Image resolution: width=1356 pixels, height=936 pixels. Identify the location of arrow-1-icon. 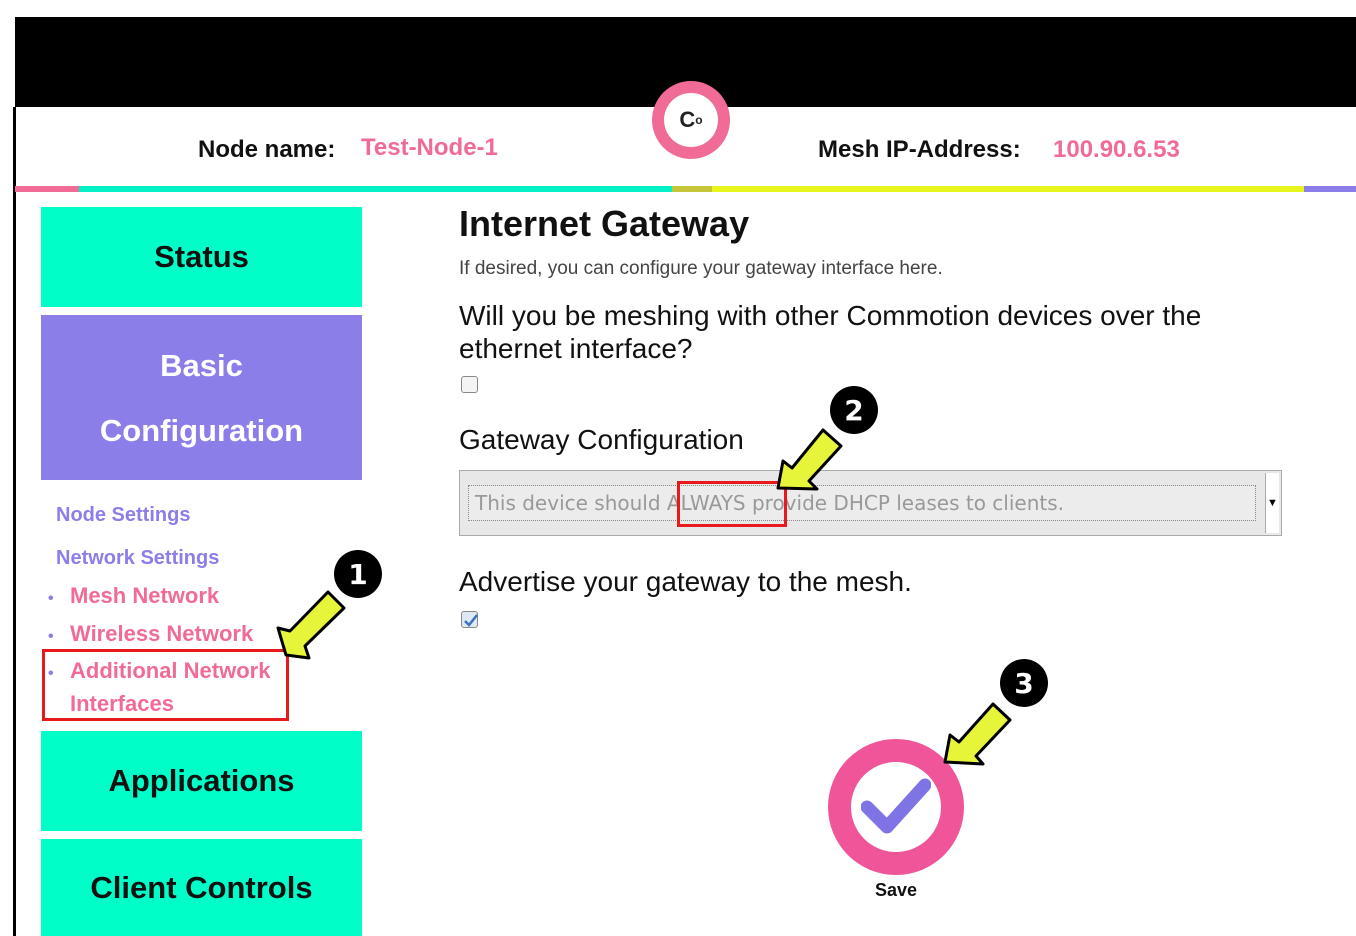
(311, 625).